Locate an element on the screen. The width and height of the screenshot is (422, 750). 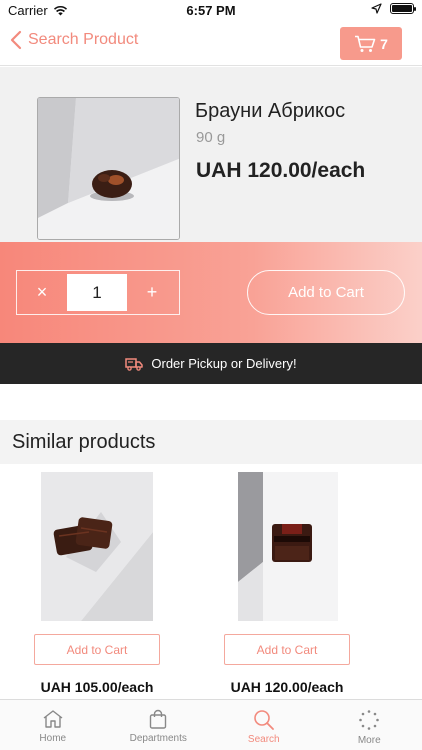
delivery-label: Order Pickup or Delivery! is located at coordinates (224, 363).